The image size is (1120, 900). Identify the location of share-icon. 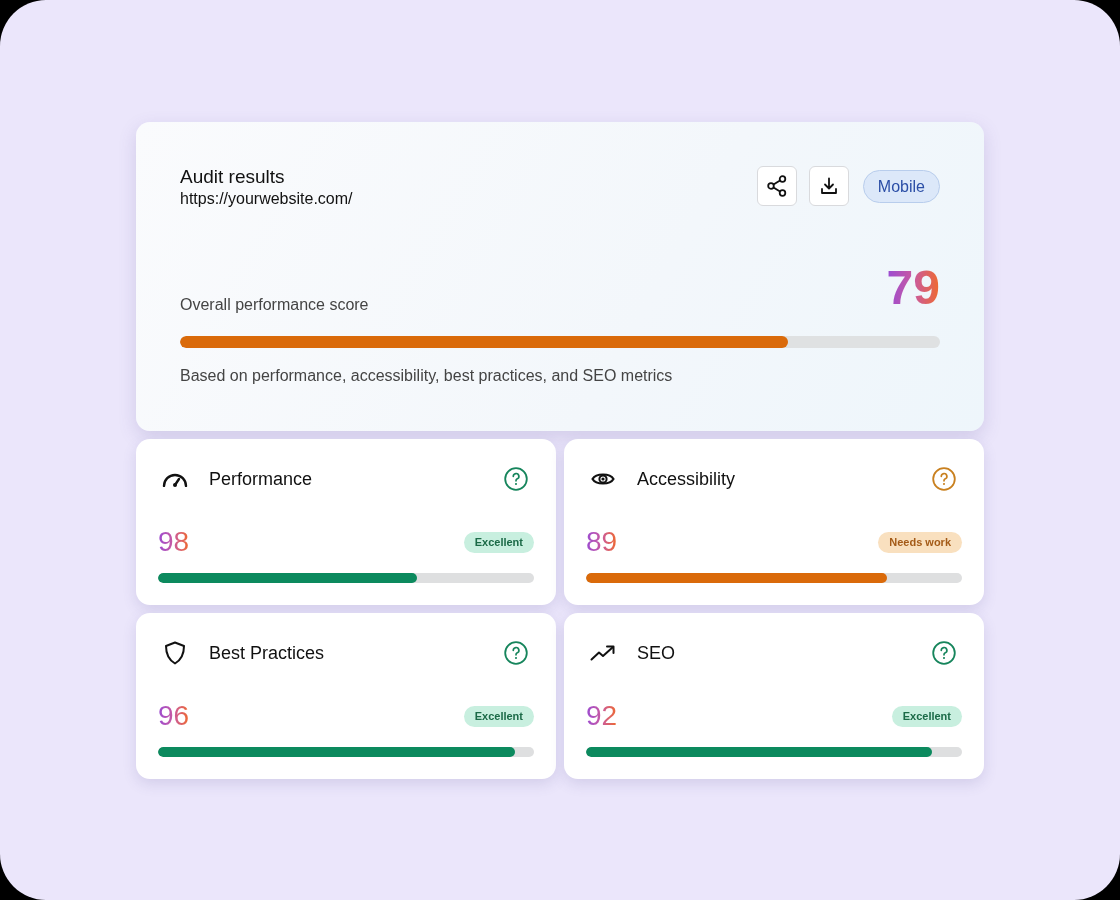
(776, 186).